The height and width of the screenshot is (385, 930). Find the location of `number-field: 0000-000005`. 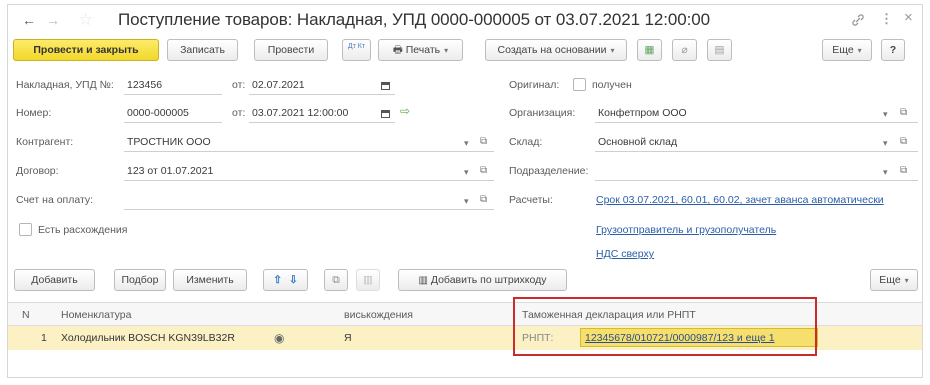

number-field: 0000-000005 is located at coordinates (173, 113).